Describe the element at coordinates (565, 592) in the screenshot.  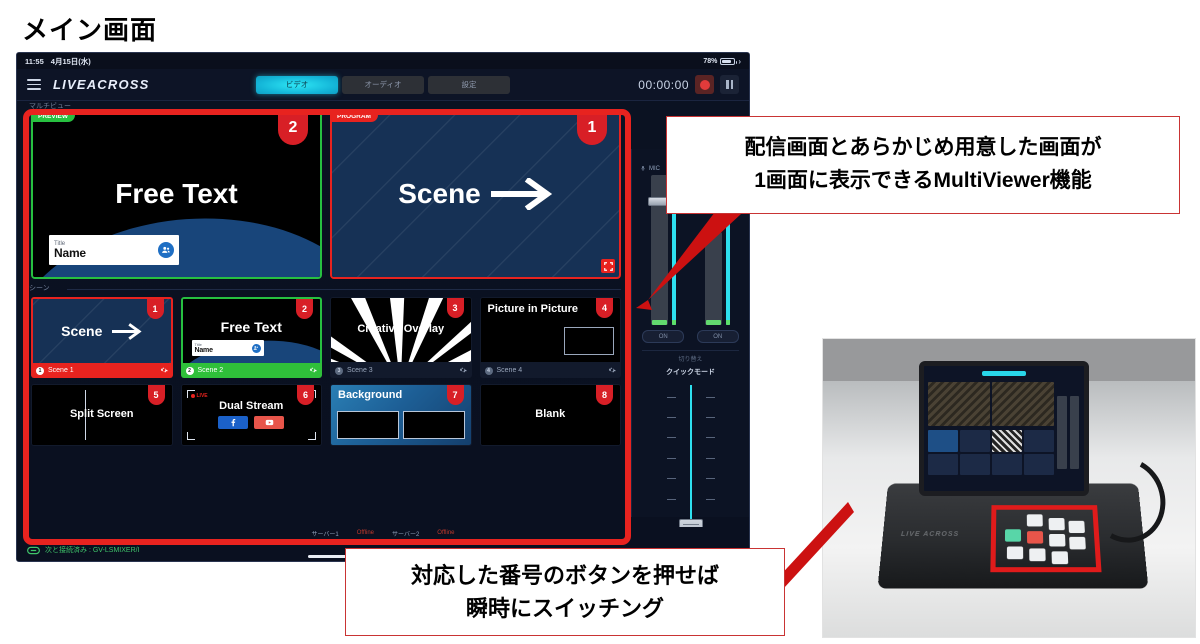
I see `callout-switching: 対応した番号のボタンを押せば 瞬時にスイッチング` at that location.